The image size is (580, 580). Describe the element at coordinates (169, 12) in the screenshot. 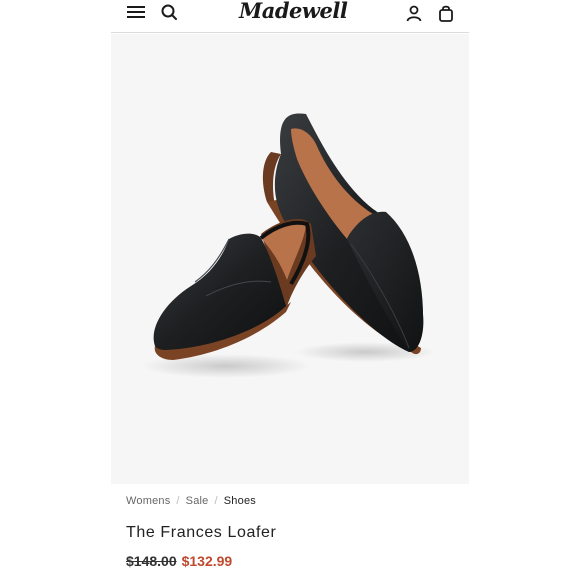

I see `search-icon` at that location.